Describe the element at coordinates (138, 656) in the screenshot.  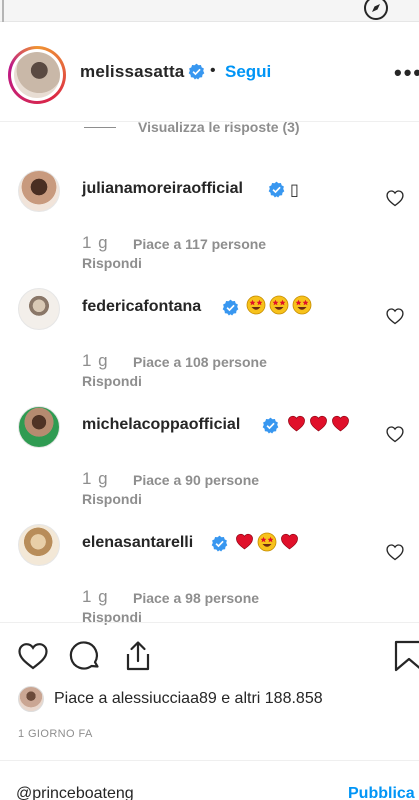
I see `share-upload-icon` at that location.